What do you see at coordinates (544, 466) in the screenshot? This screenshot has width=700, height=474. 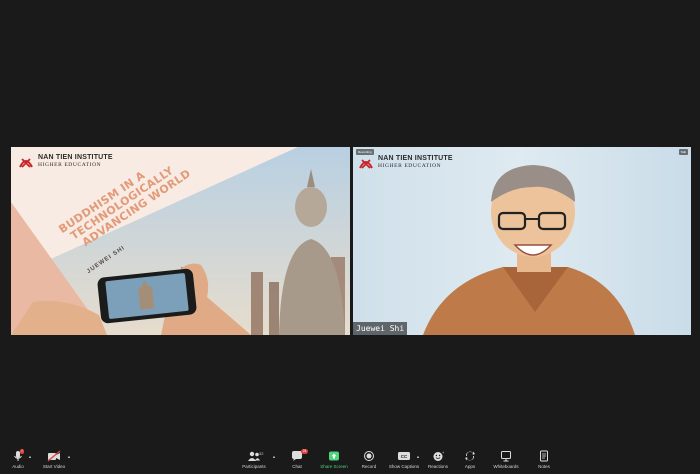 I see `notes-label: Notes` at bounding box center [544, 466].